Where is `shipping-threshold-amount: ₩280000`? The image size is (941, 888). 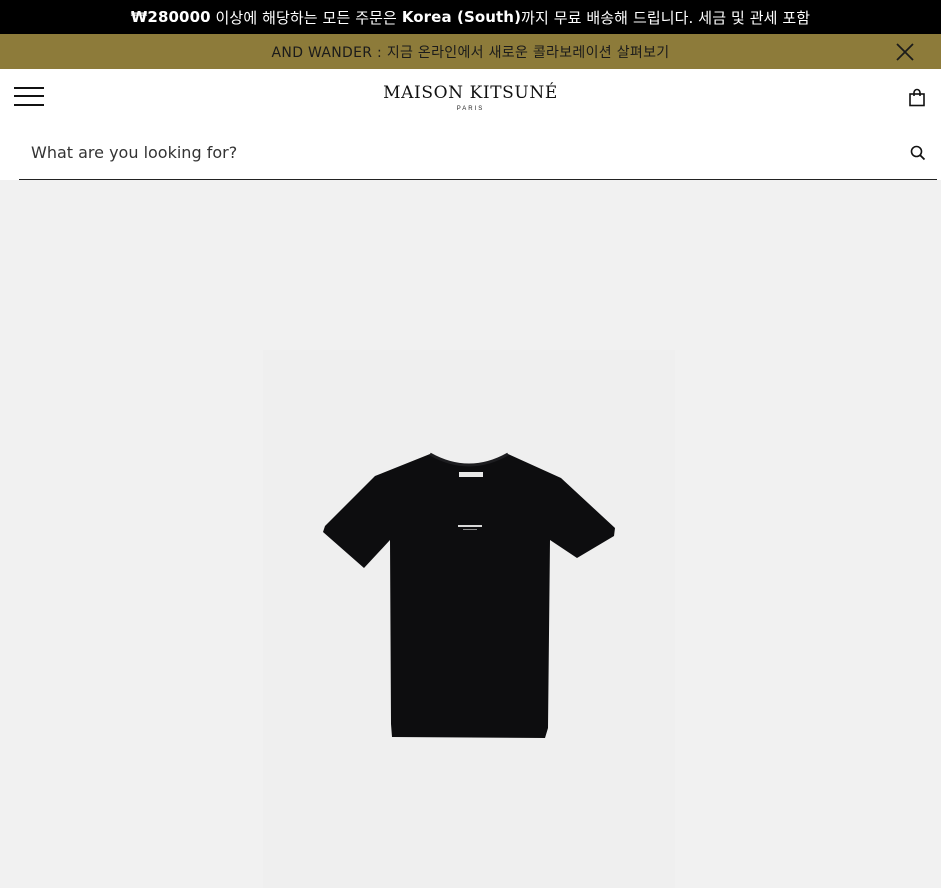
shipping-threshold-amount: ₩280000 is located at coordinates (170, 17).